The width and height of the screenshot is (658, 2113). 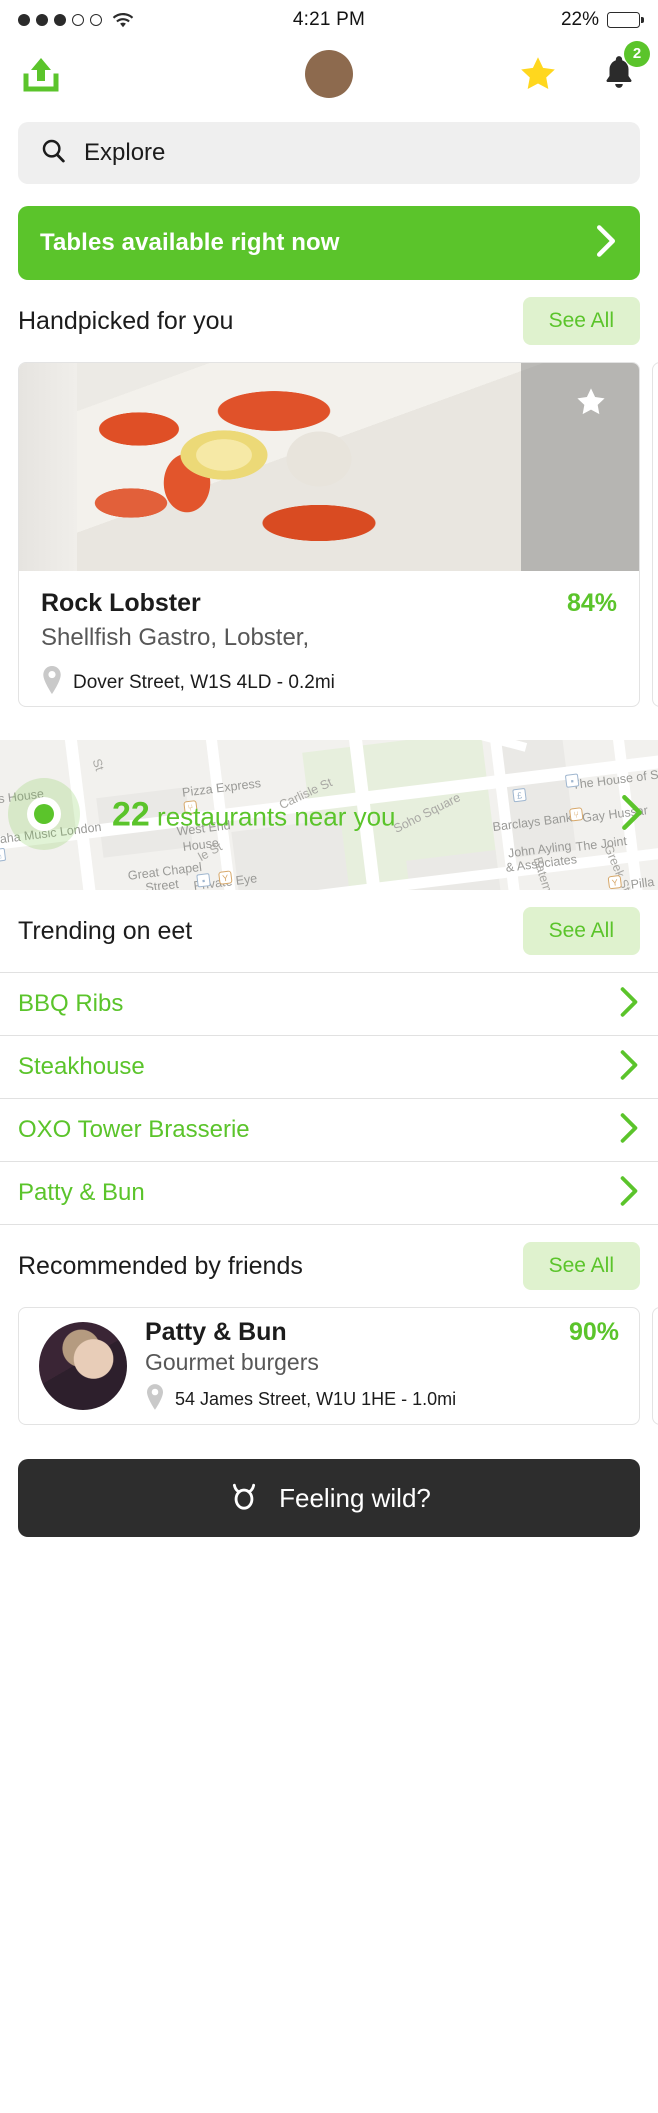 What do you see at coordinates (125, 152) in the screenshot?
I see `search-placeholder: Explore` at bounding box center [125, 152].